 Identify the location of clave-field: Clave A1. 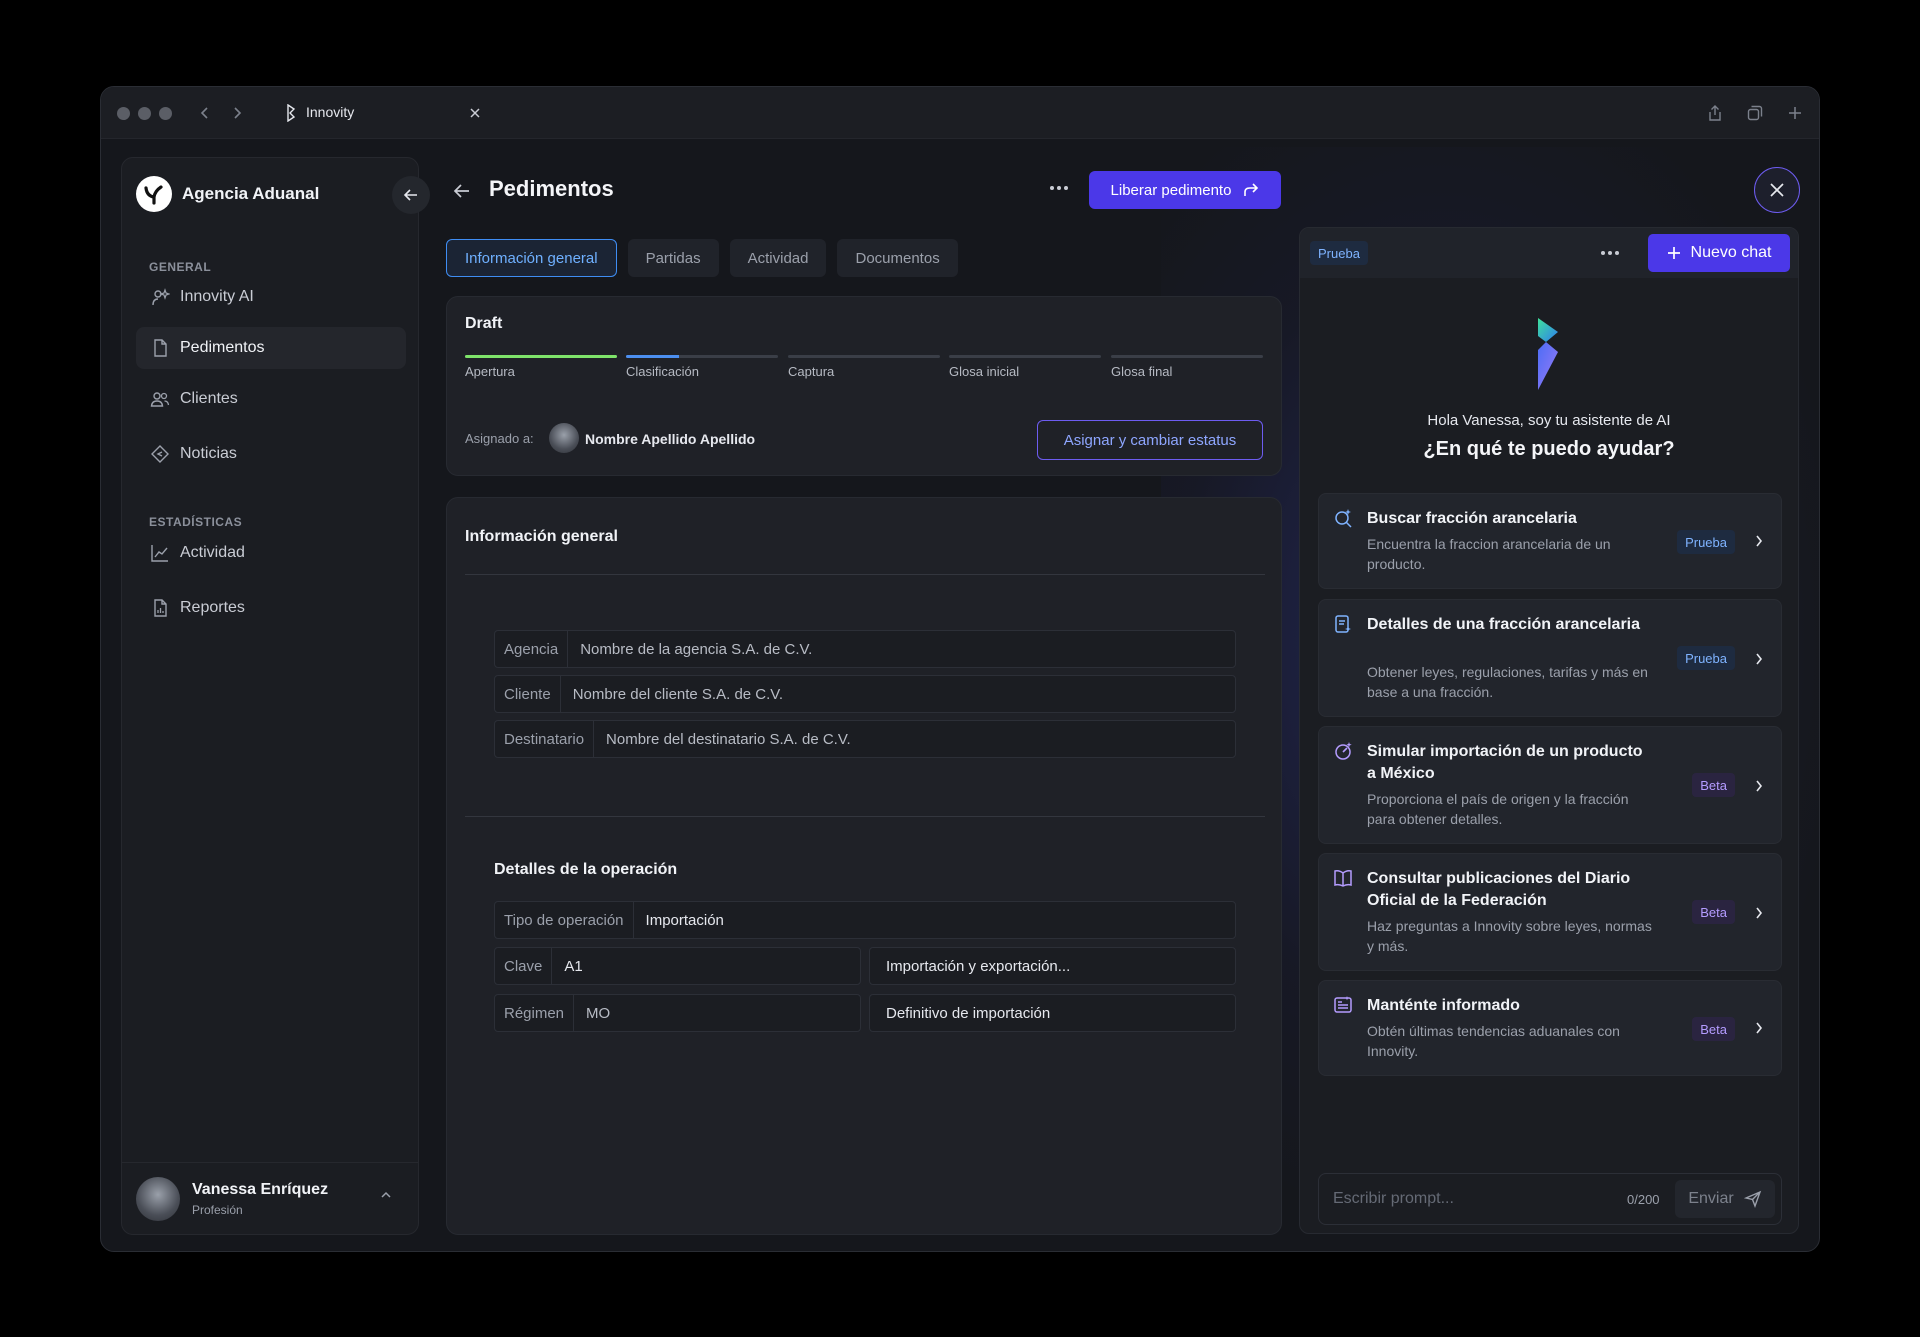
(677, 966).